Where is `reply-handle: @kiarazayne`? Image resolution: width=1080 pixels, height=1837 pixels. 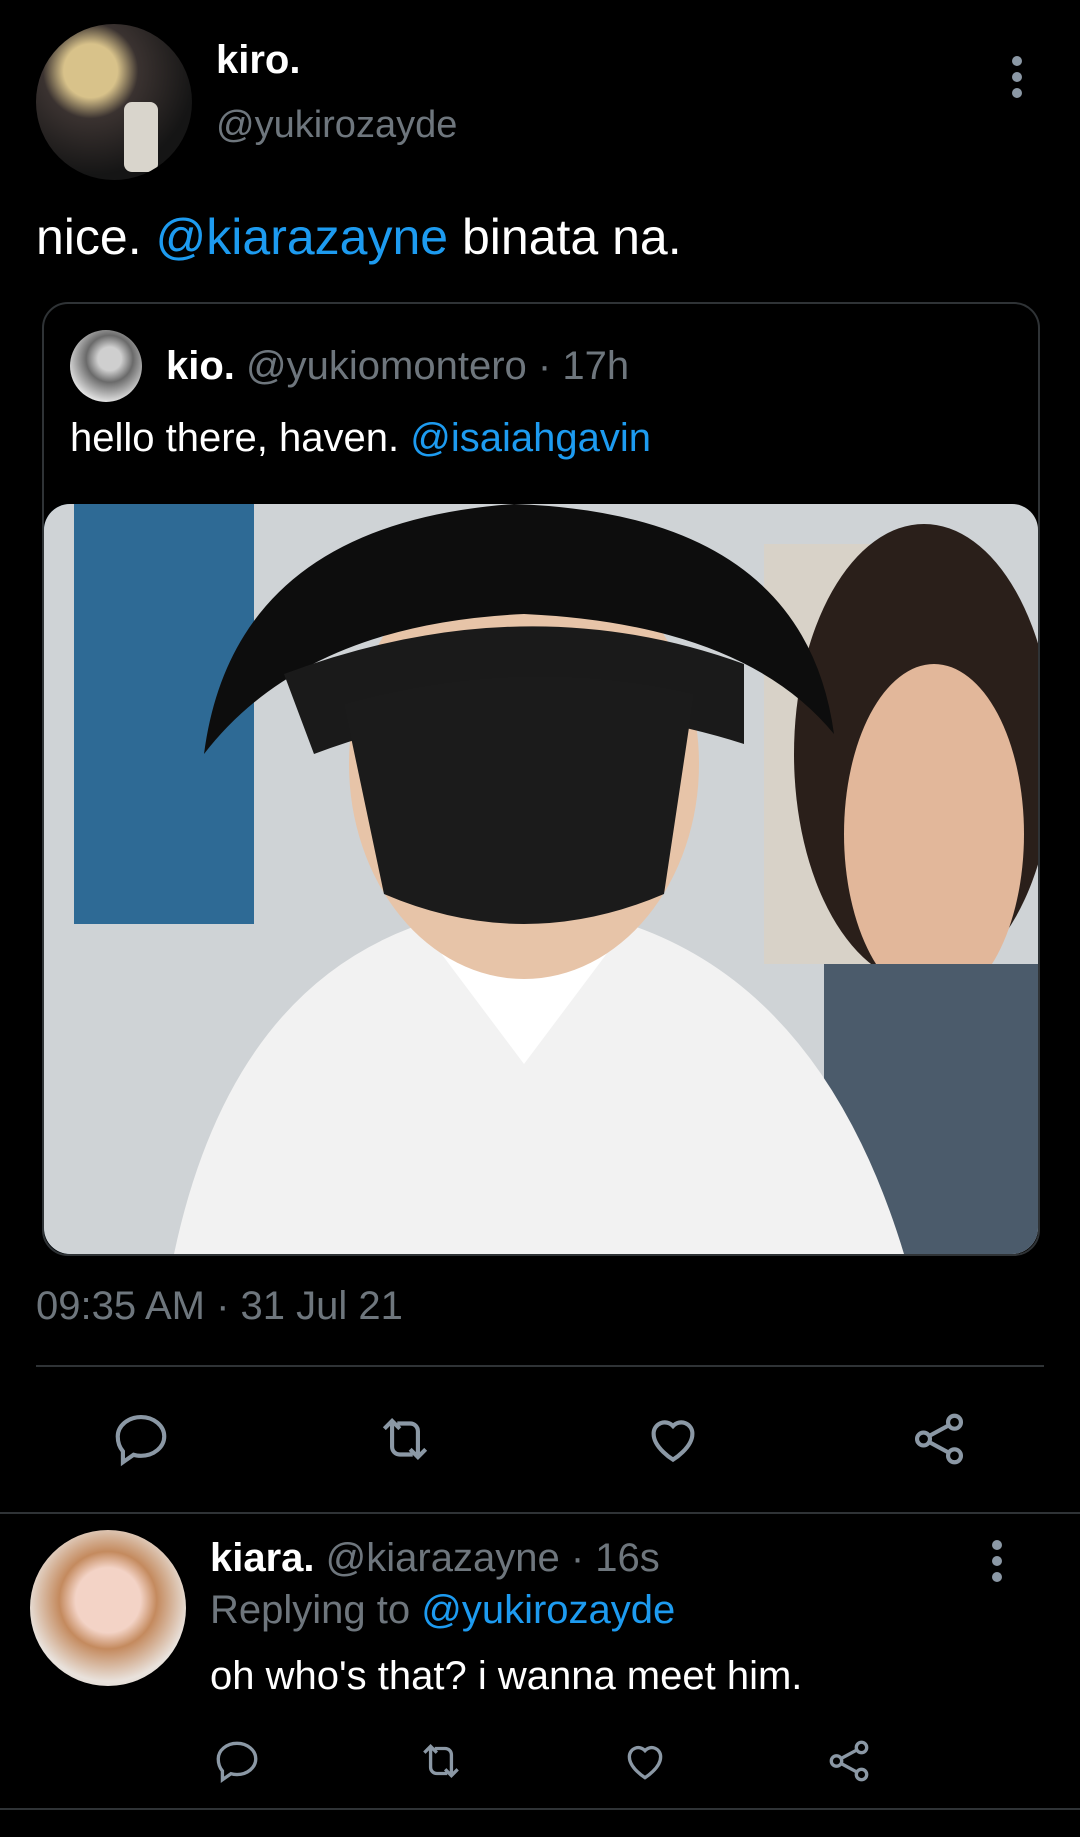 reply-handle: @kiarazayne is located at coordinates (443, 1558).